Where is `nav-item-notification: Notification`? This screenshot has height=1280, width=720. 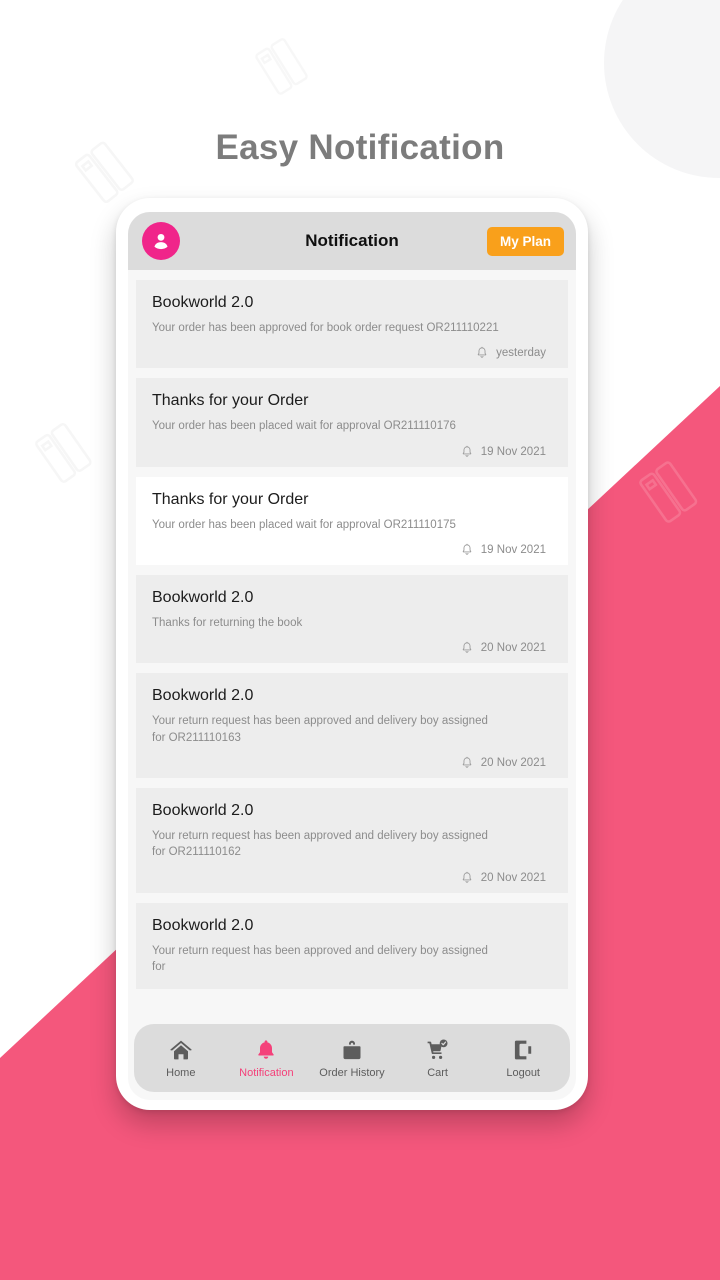 nav-item-notification: Notification is located at coordinates (267, 1058).